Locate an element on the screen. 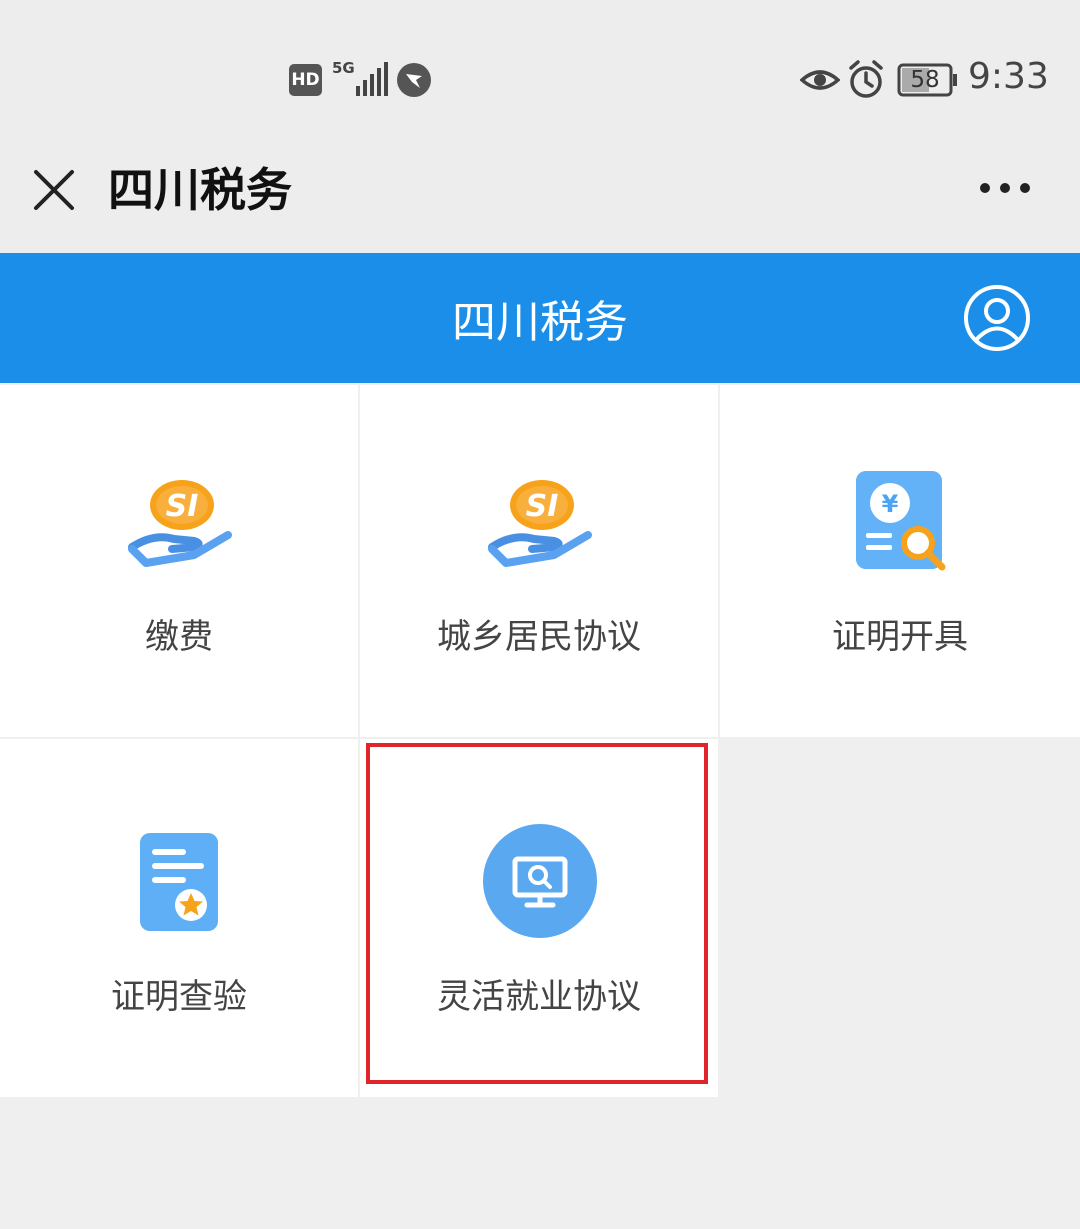 Image resolution: width=1080 pixels, height=1229 pixels. tile-urban-rural-agreement: SI 城乡居民协议 is located at coordinates (539, 561).